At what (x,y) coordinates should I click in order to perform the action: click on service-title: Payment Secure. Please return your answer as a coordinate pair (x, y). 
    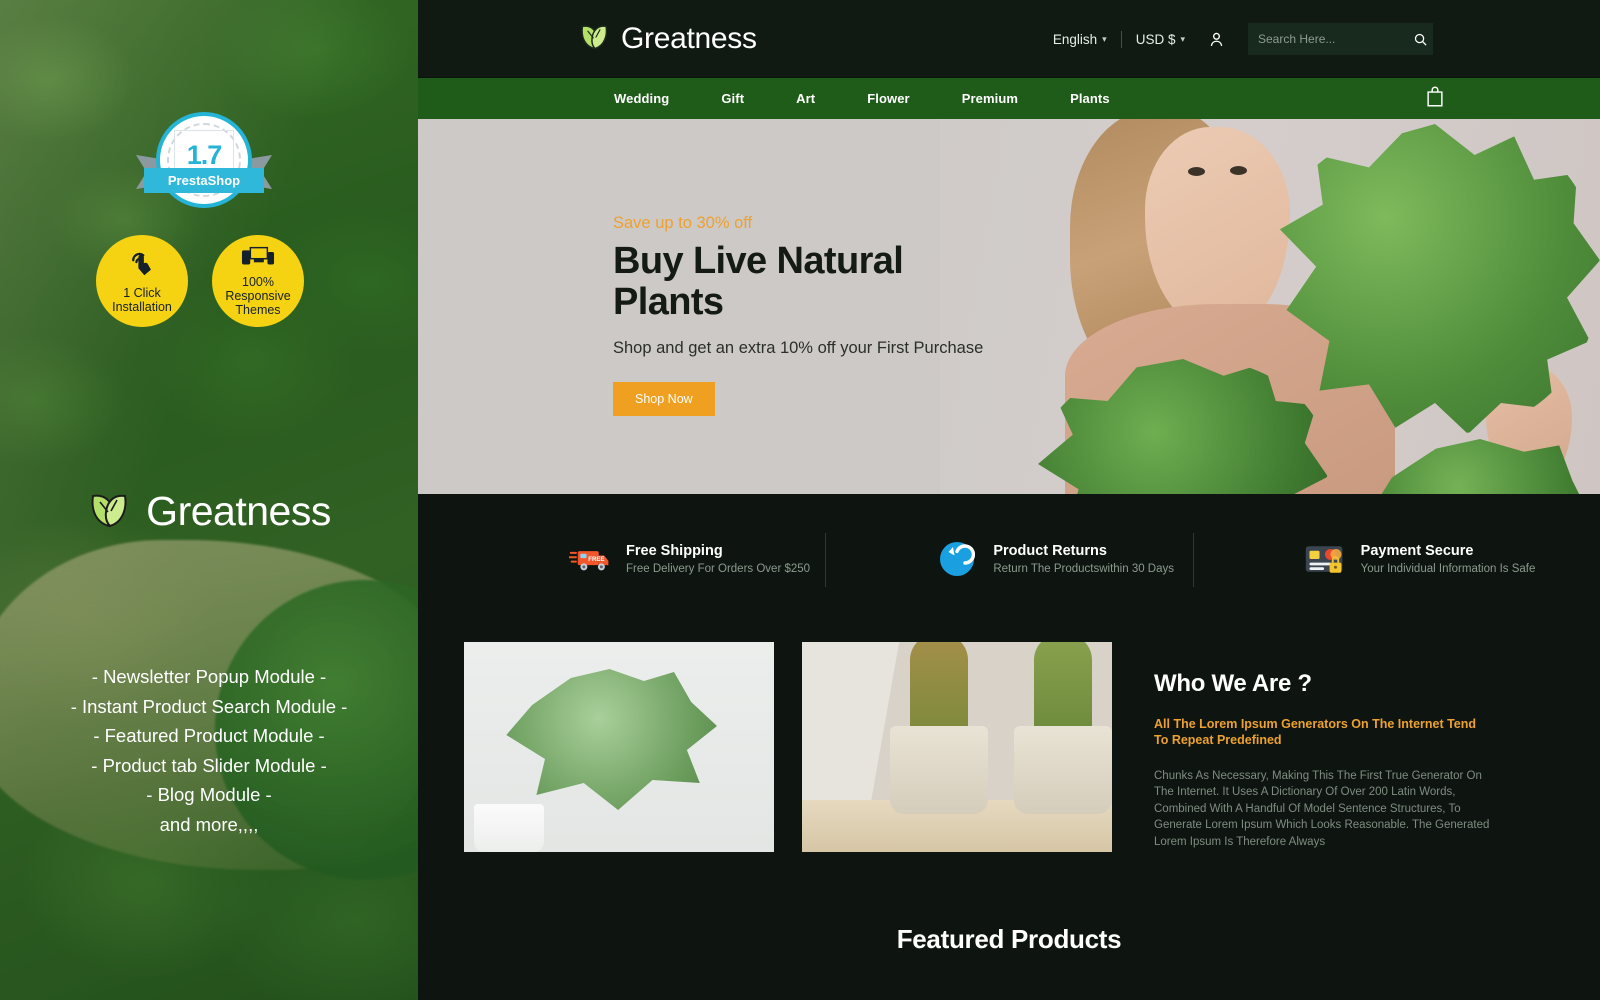
    Looking at the image, I should click on (1417, 551).